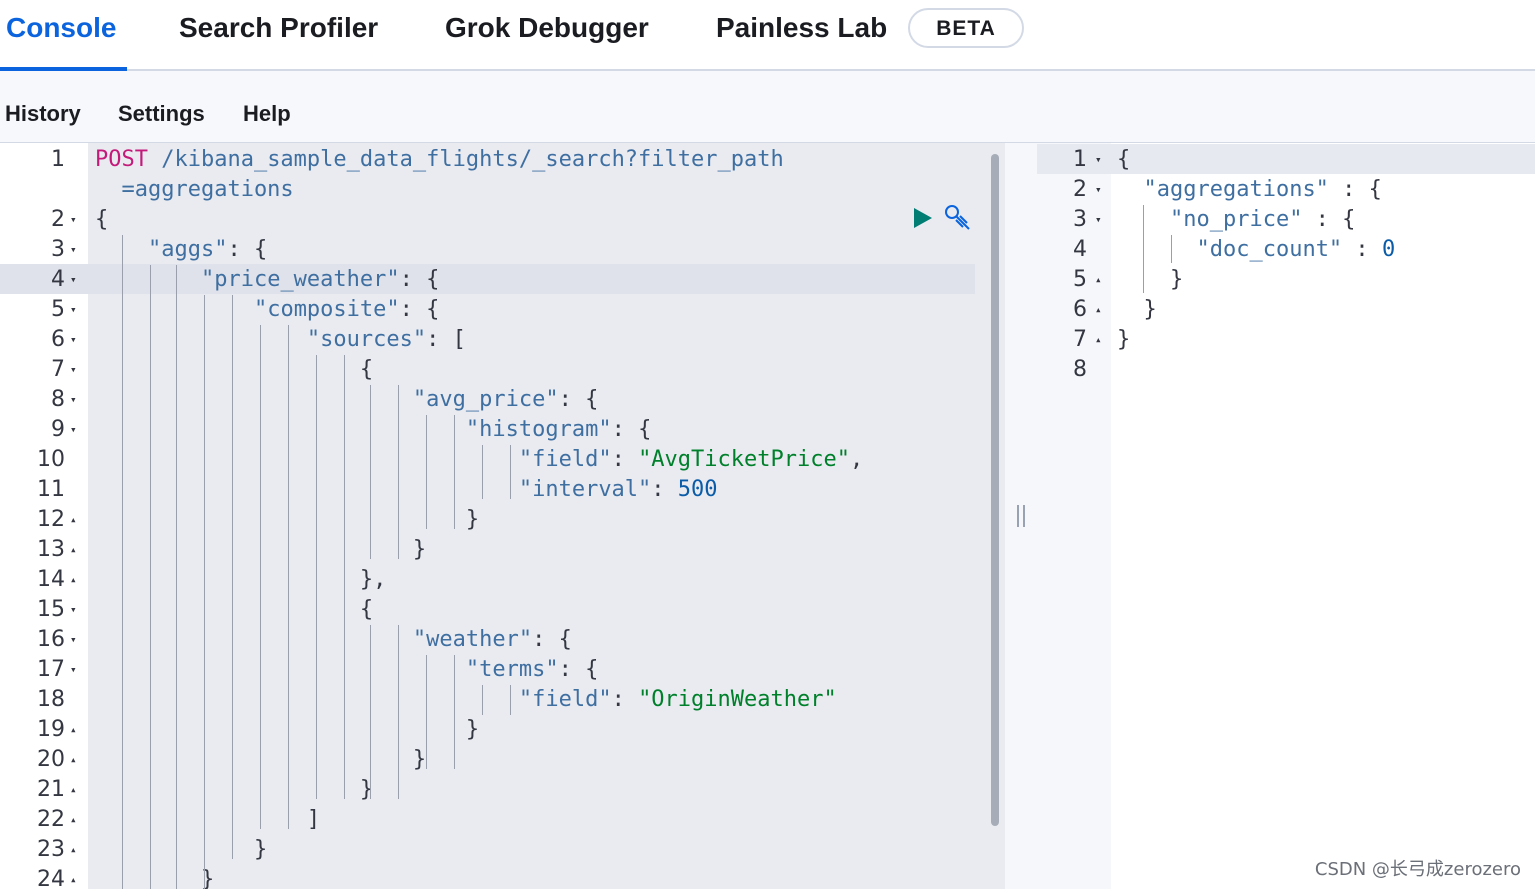 The image size is (1535, 889). Describe the element at coordinates (585, 489) in the screenshot. I see `code-token: "interval"` at that location.